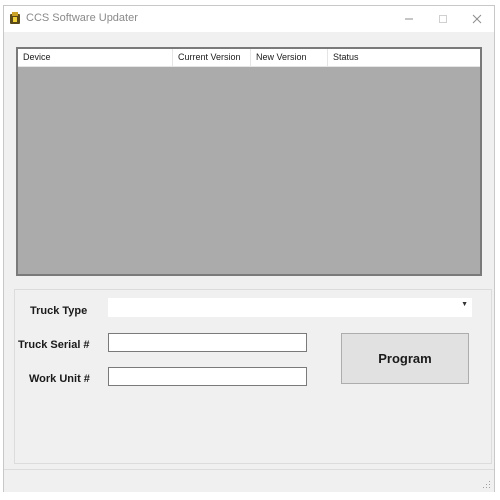 The height and width of the screenshot is (500, 500). Describe the element at coordinates (15, 18) in the screenshot. I see `app-icon` at that location.